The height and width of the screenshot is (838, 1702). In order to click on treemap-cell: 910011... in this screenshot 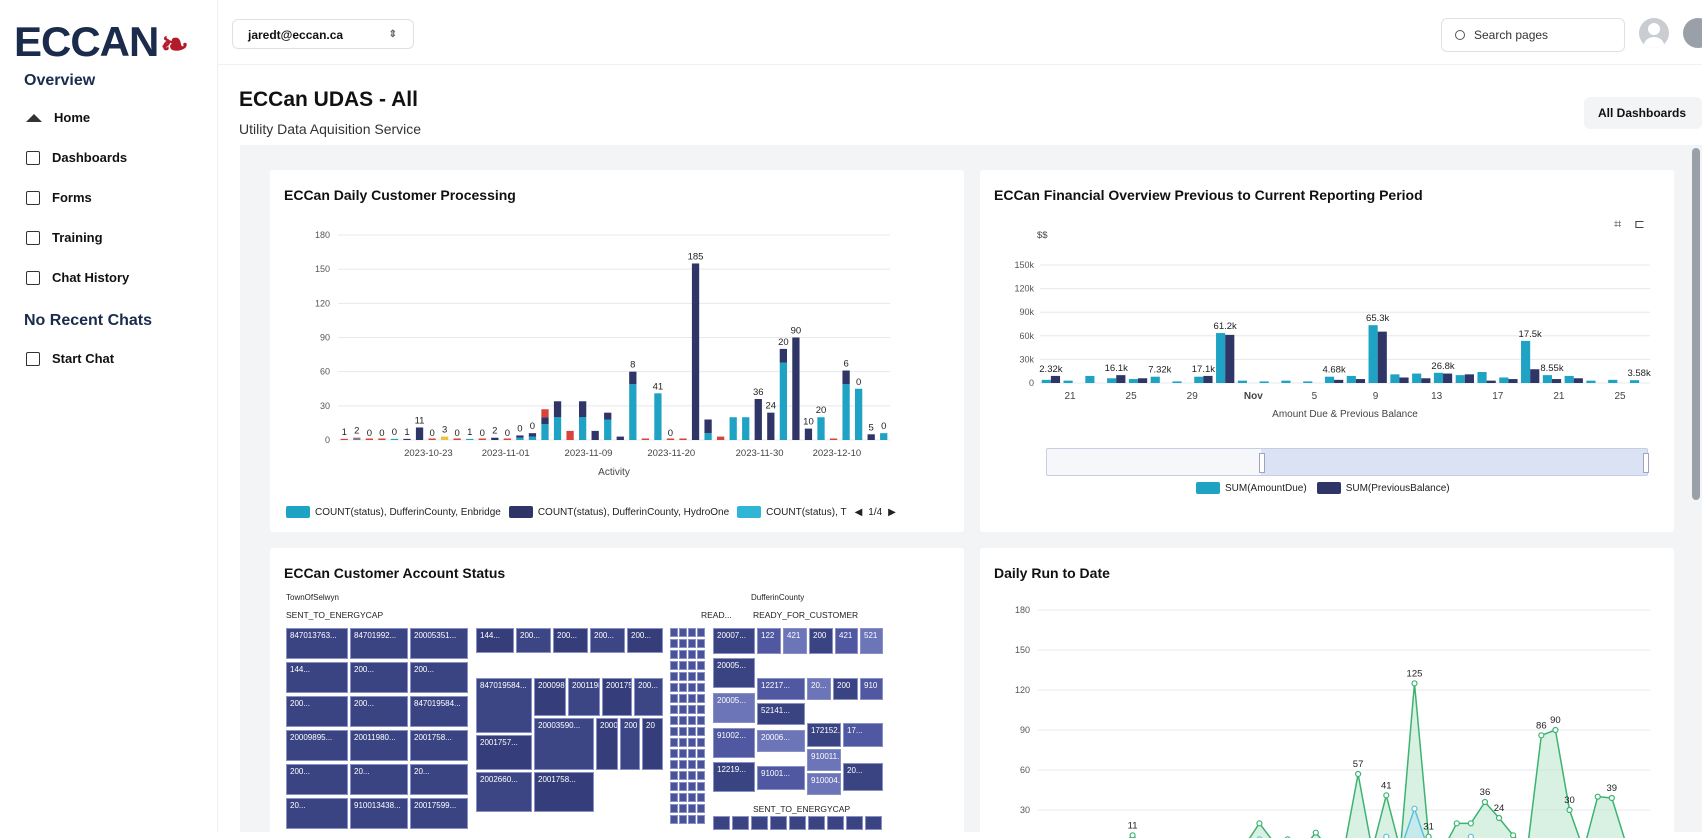, I will do `click(824, 760)`.